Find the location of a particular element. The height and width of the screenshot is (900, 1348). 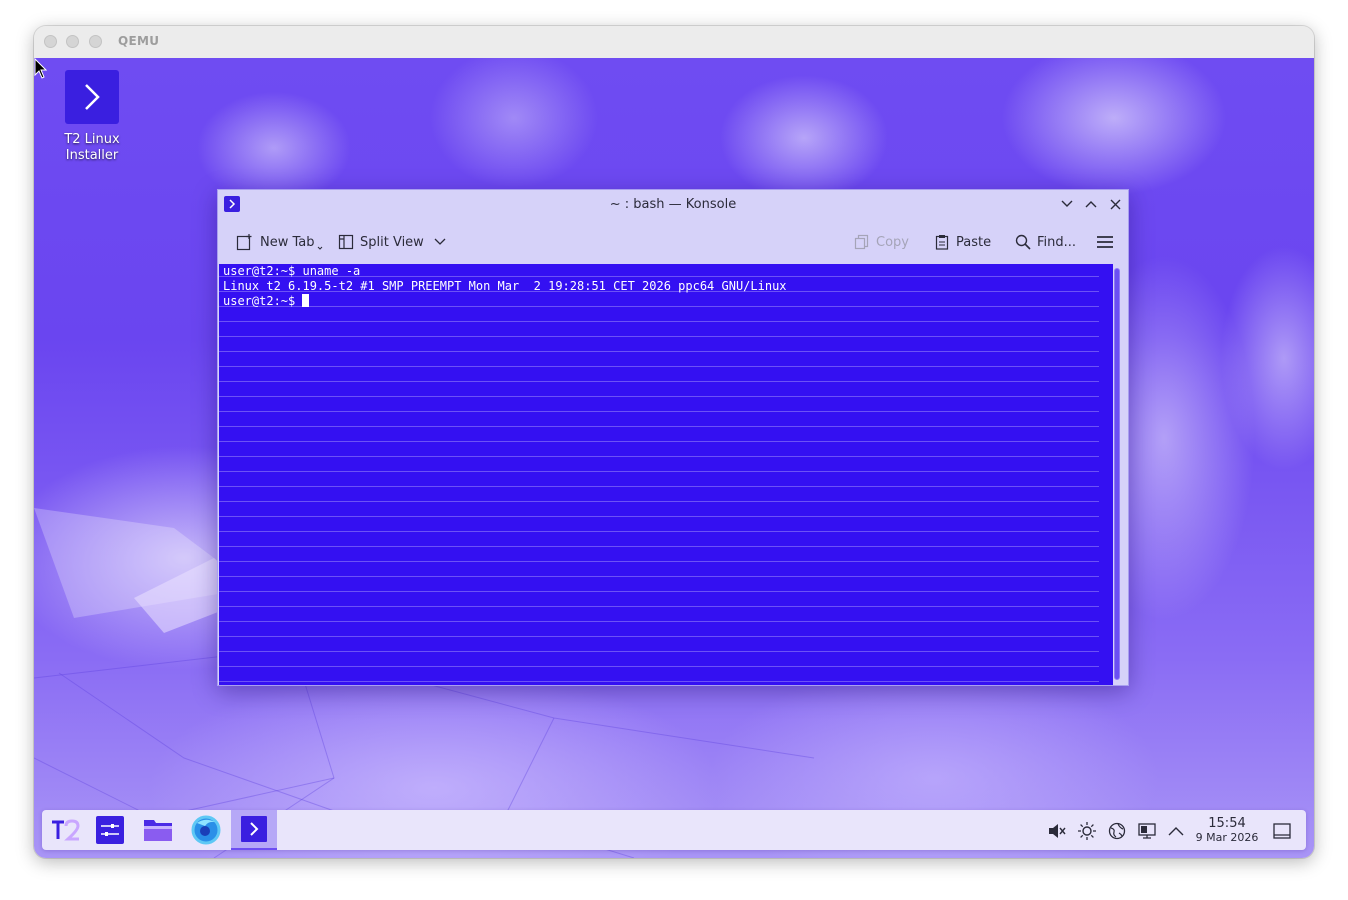

desktop-icon-t2-installer: T2 Linux Installer is located at coordinates (92, 117).